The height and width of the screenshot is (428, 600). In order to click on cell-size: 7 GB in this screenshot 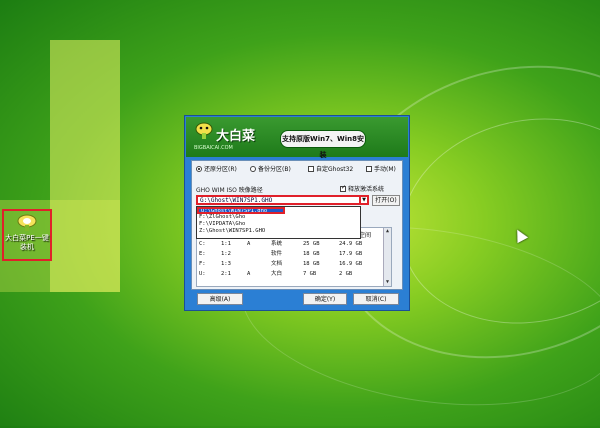, I will do `click(310, 274)`.